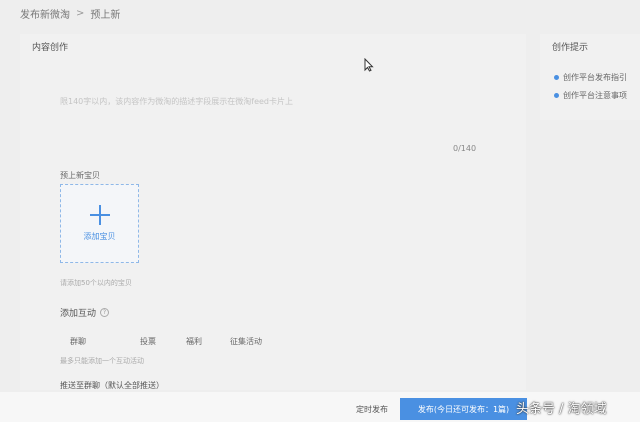  Describe the element at coordinates (78, 314) in the screenshot. I see `interaction-title-text: 添加互动` at that location.